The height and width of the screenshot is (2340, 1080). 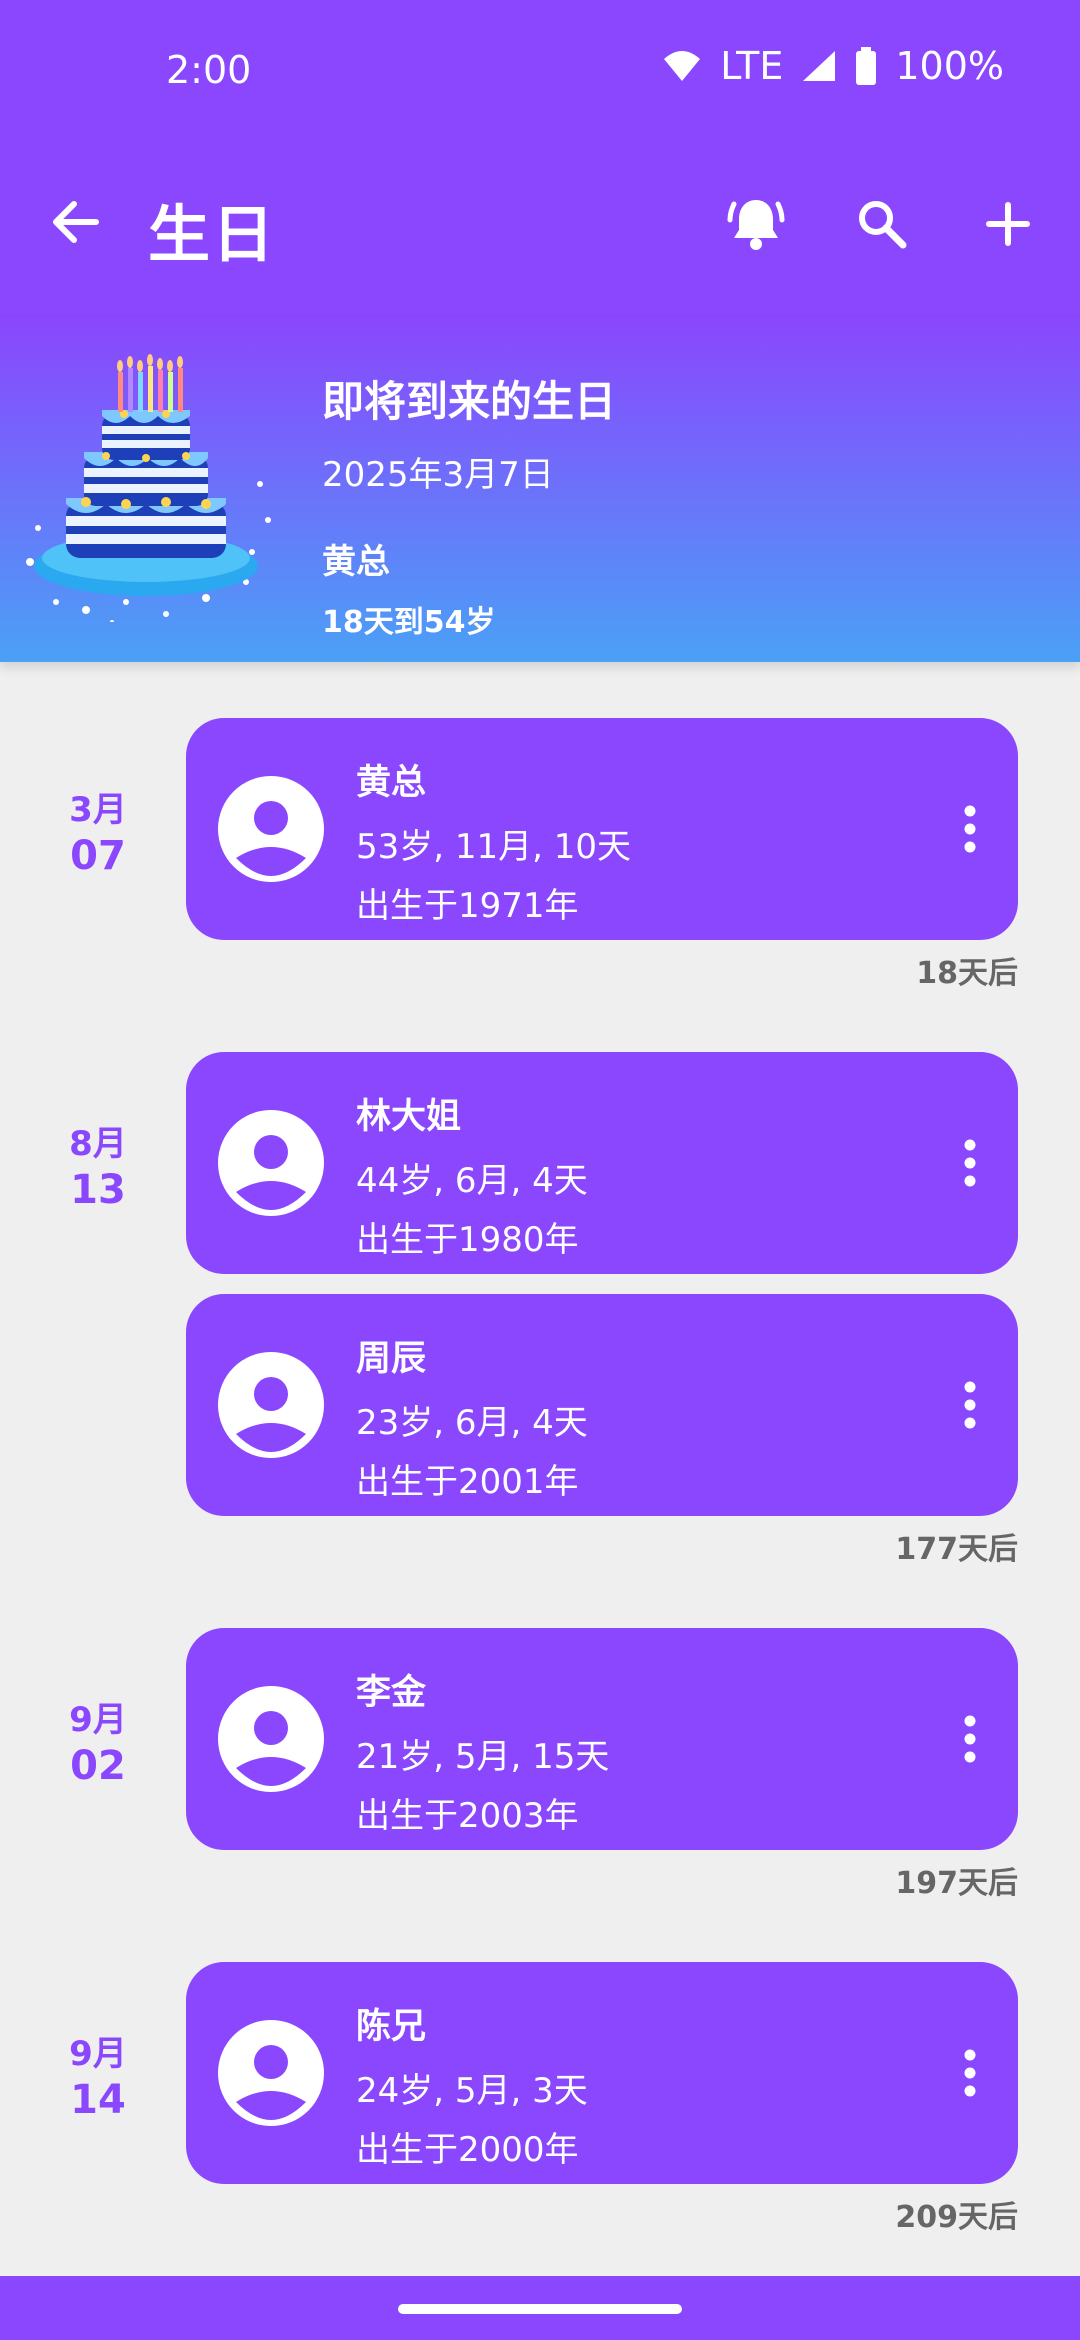 What do you see at coordinates (483, 1757) in the screenshot?
I see `person-age: 21岁, 5月, 15天` at bounding box center [483, 1757].